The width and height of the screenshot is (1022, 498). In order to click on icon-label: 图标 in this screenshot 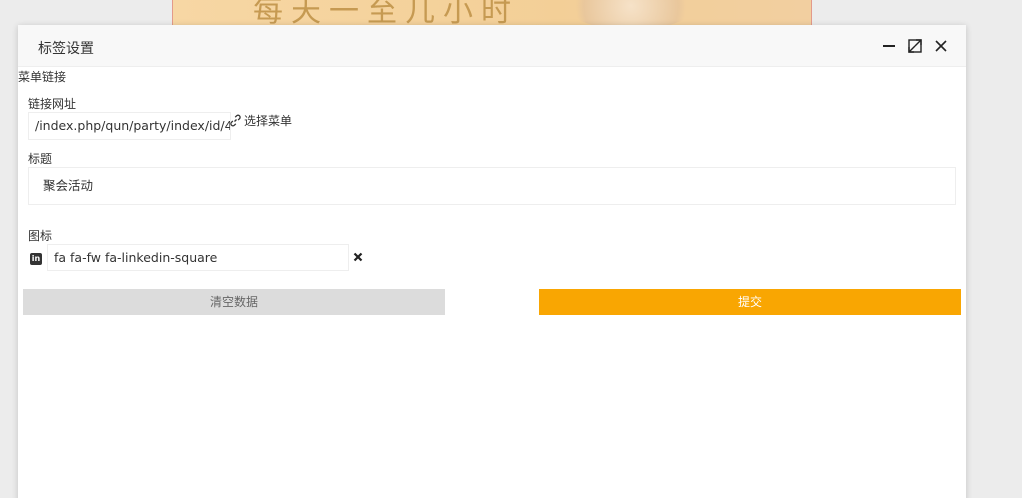, I will do `click(40, 236)`.